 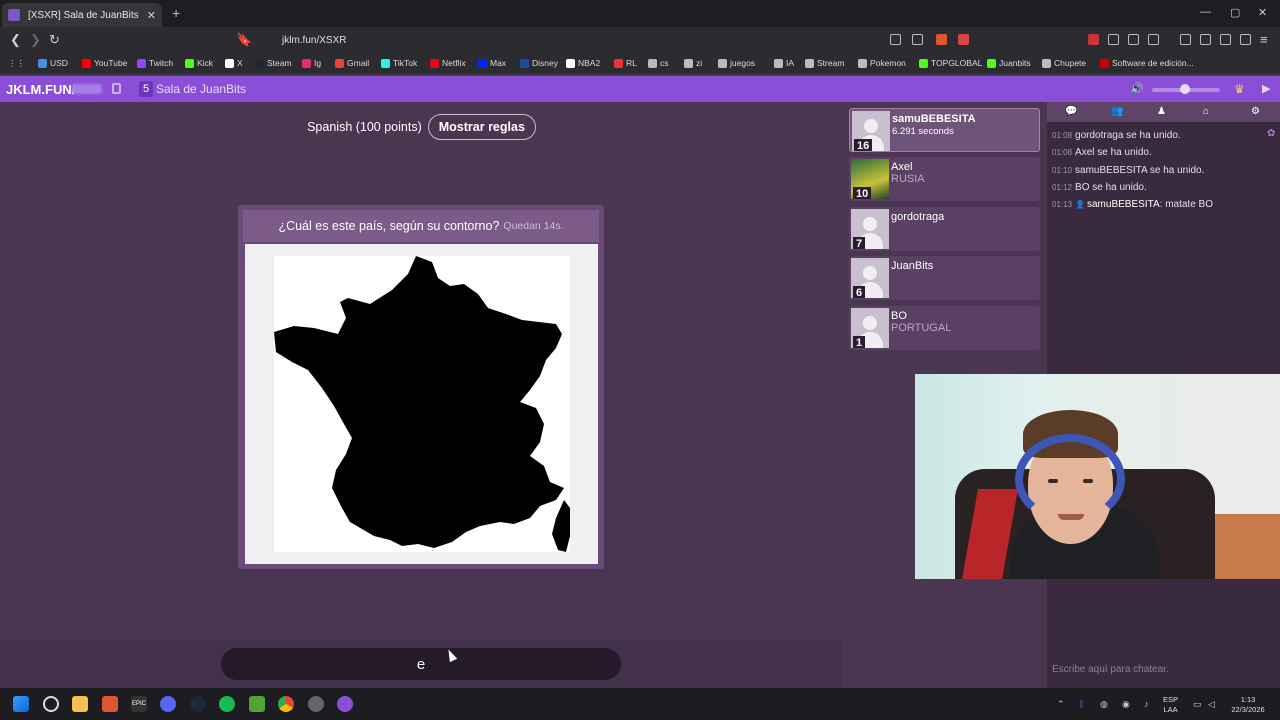 What do you see at coordinates (859, 292) in the screenshot?
I see `player-score: 6` at bounding box center [859, 292].